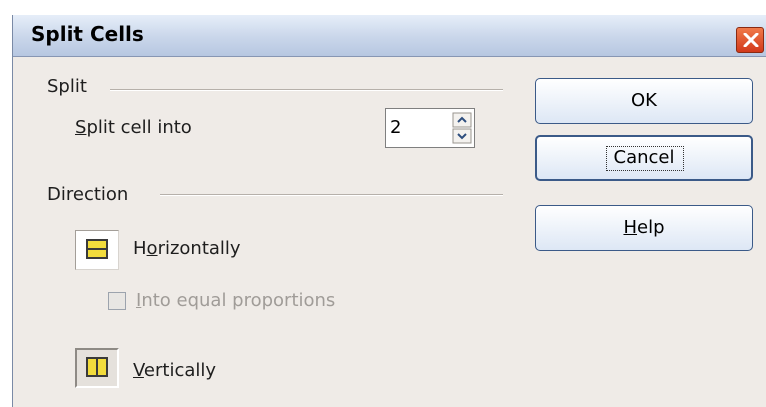 This screenshot has height=407, width=766. I want to click on horizontally-pre: H, so click(140, 248).